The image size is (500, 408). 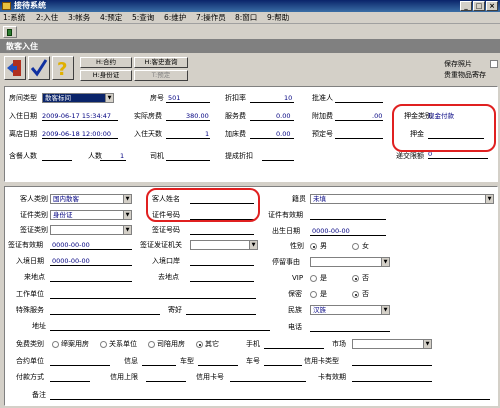 What do you see at coordinates (23, 98) in the screenshot?
I see `room-type-label: 房间类型` at bounding box center [23, 98].